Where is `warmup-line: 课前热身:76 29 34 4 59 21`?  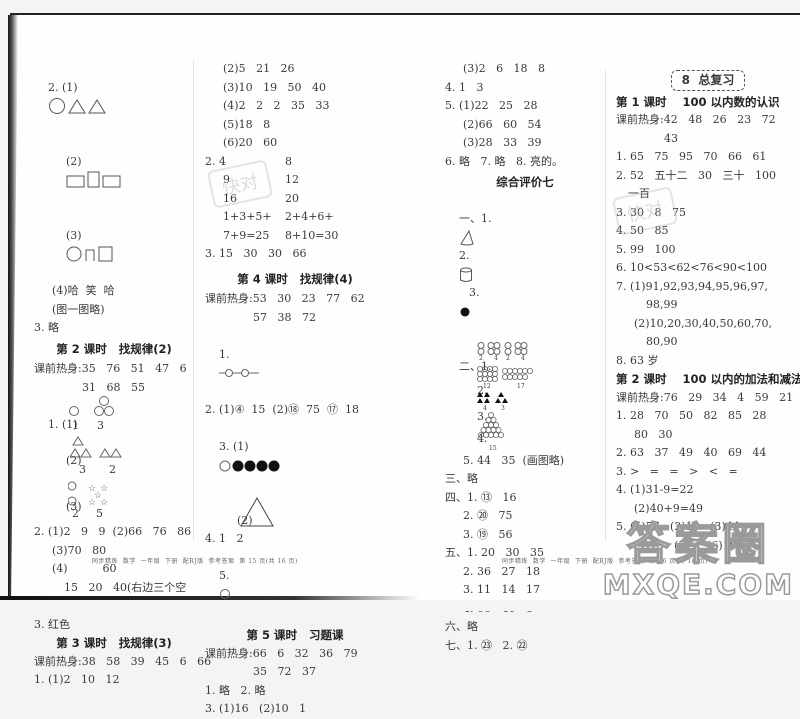 warmup-line: 课前热身:76 29 34 4 59 21 is located at coordinates (705, 397).